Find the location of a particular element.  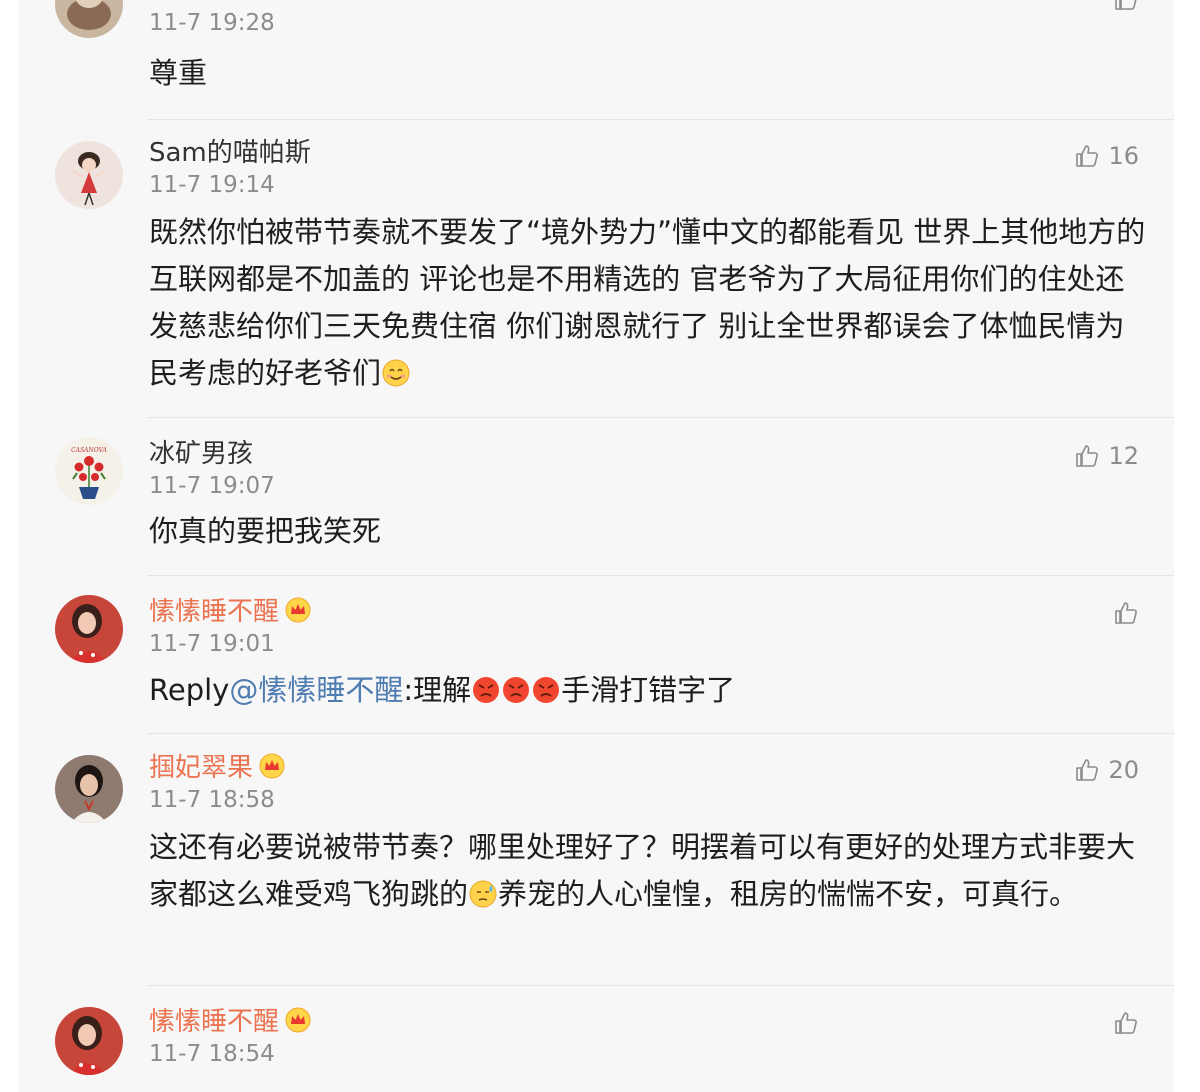

sweat-emoji-icon is located at coordinates (483, 894).